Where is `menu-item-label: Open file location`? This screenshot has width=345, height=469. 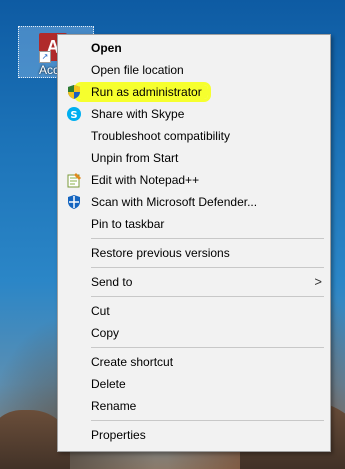
menu-item-label: Open file location is located at coordinates (137, 70).